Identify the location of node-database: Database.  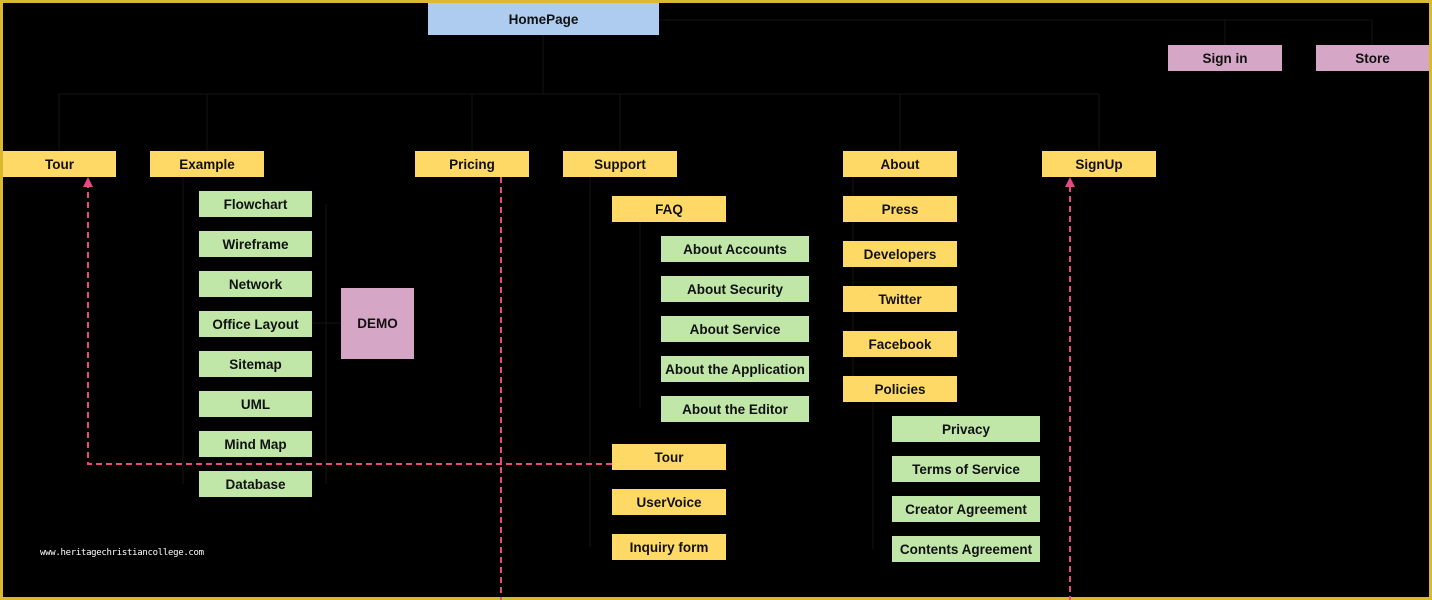
(255, 484).